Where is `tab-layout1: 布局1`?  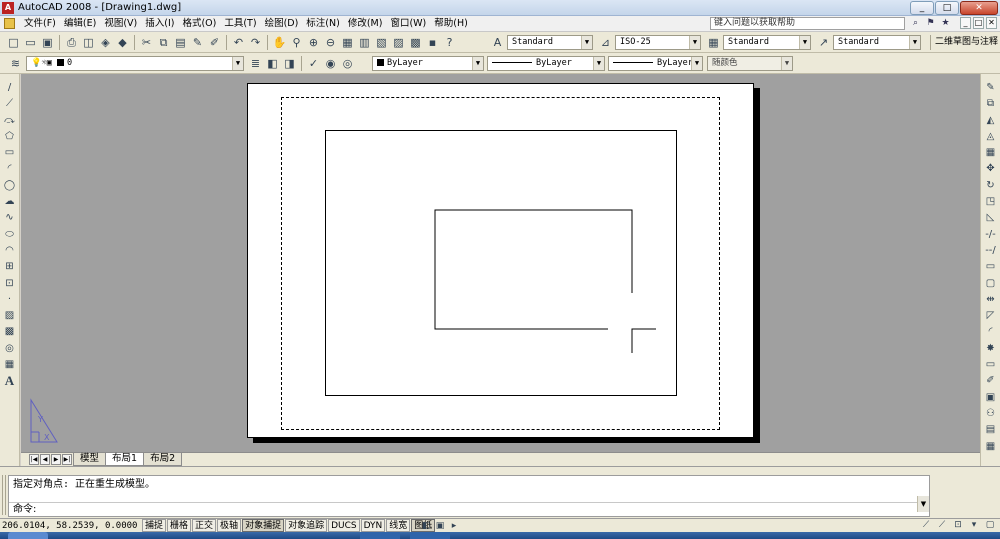
tab-layout1: 布局1 is located at coordinates (125, 459).